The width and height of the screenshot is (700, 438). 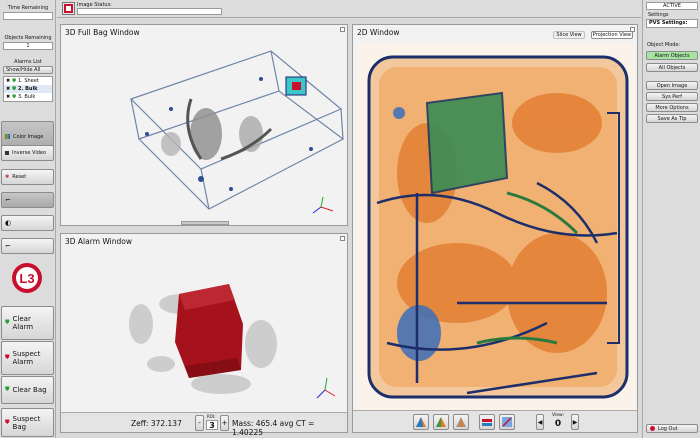 I want to click on alarm-list-label: 2. Bulk, so click(x=27, y=89).